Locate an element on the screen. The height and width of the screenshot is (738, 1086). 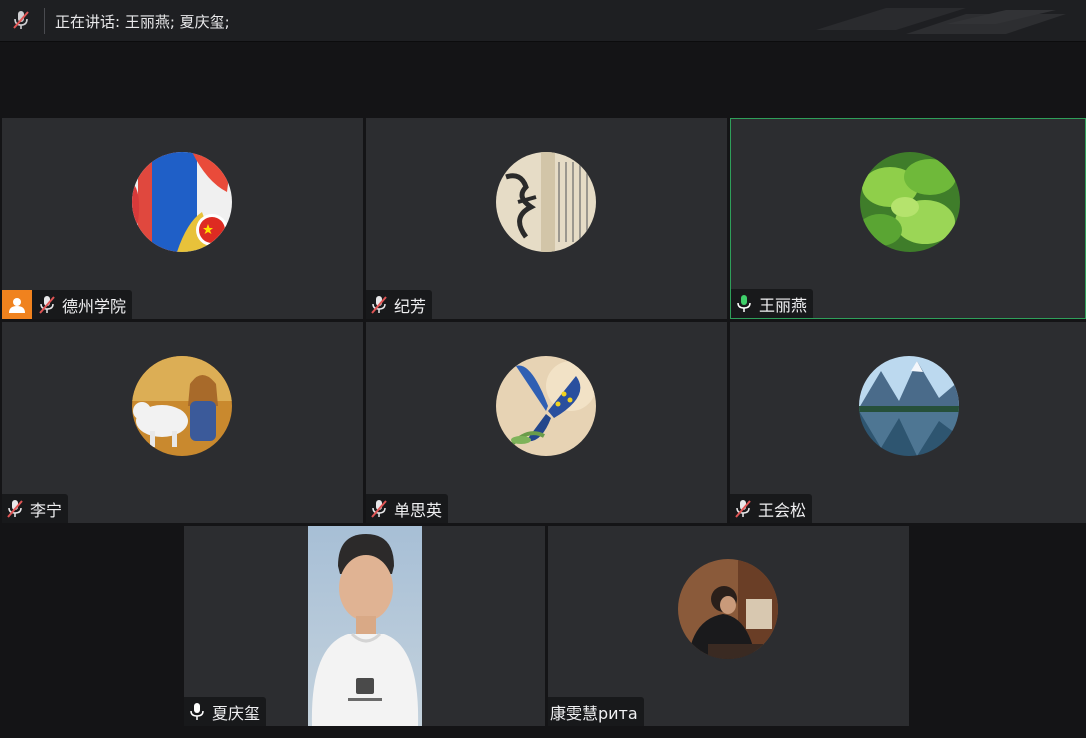
participant-tile-shansiying: 单思英 is located at coordinates (546, 422).